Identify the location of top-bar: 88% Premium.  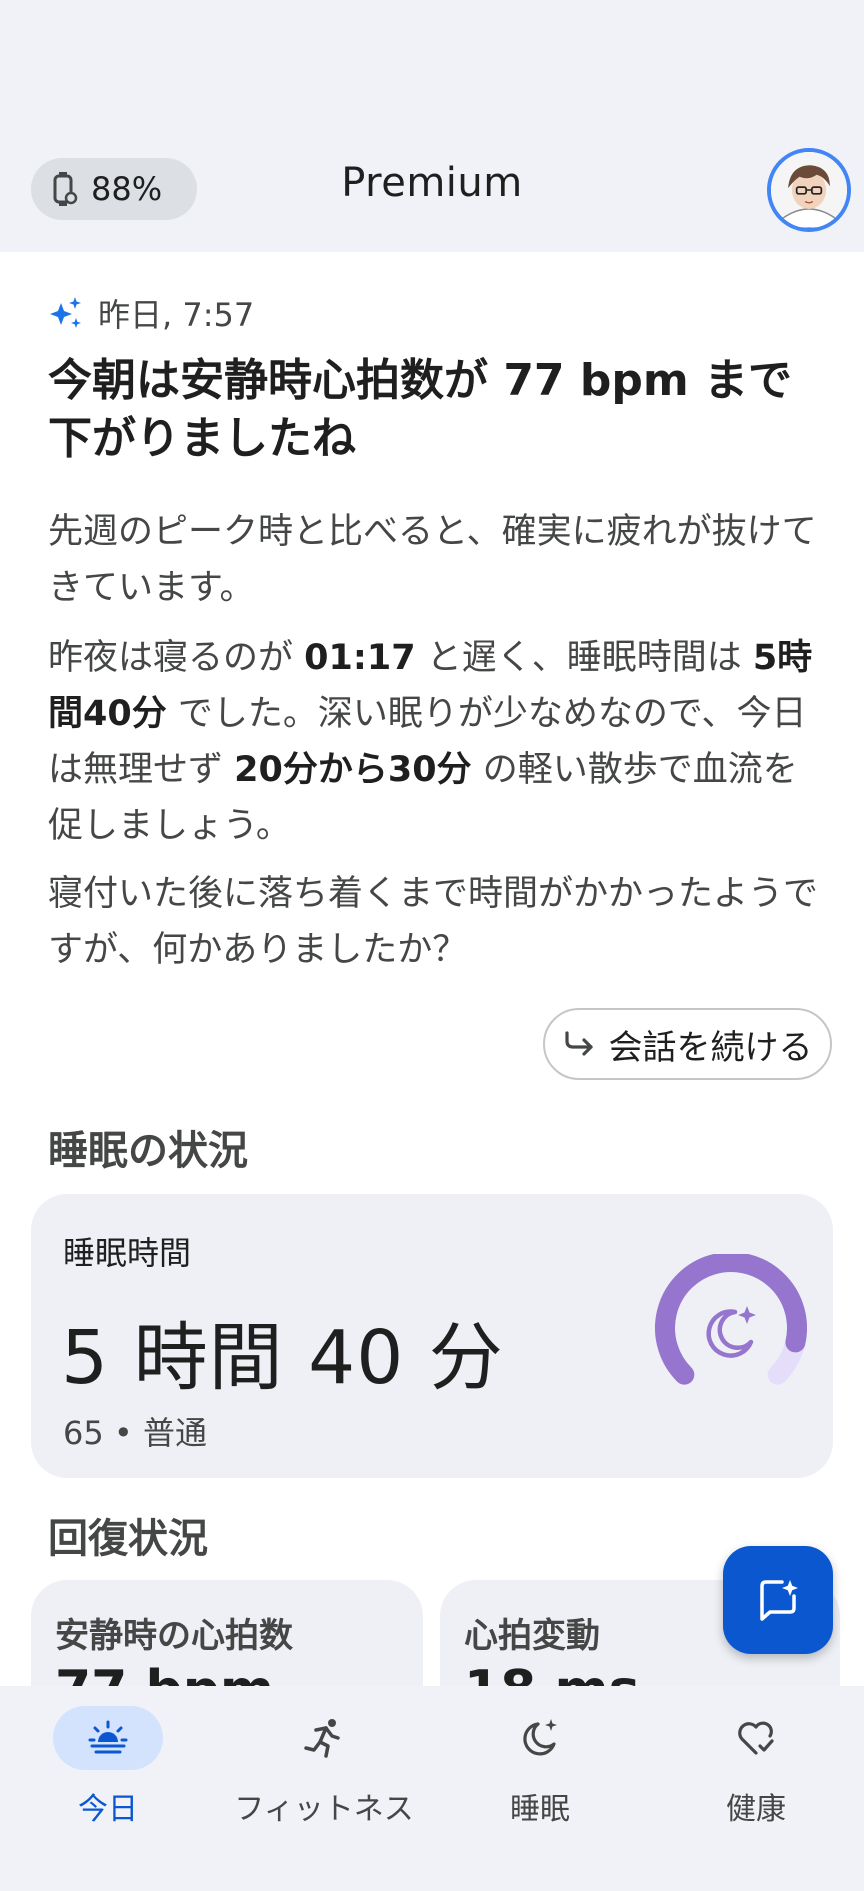
(432, 126).